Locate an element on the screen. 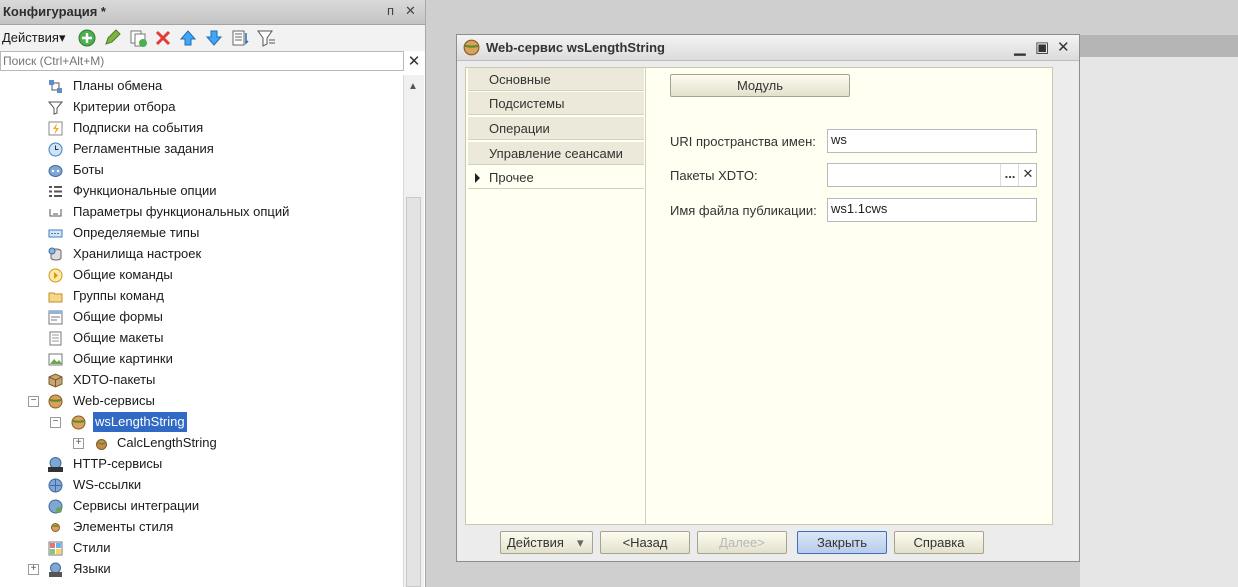  tree-item-label: Группы команд is located at coordinates (118, 295).